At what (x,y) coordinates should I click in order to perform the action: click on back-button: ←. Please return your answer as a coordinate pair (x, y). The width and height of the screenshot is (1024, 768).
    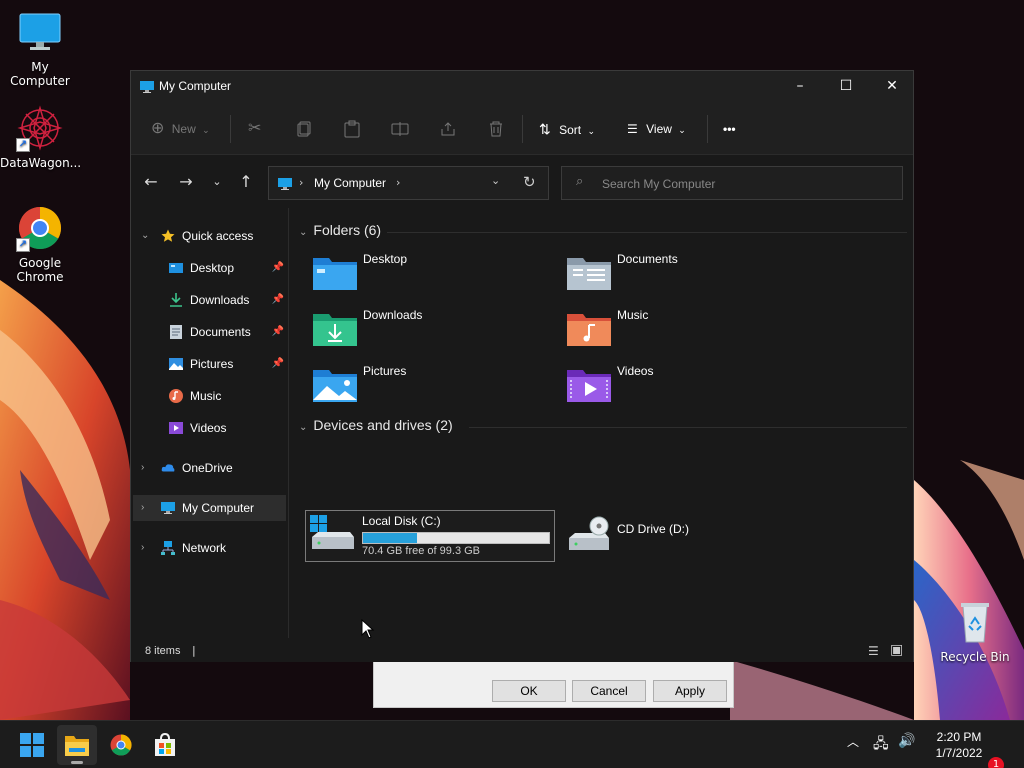
    Looking at the image, I should click on (151, 182).